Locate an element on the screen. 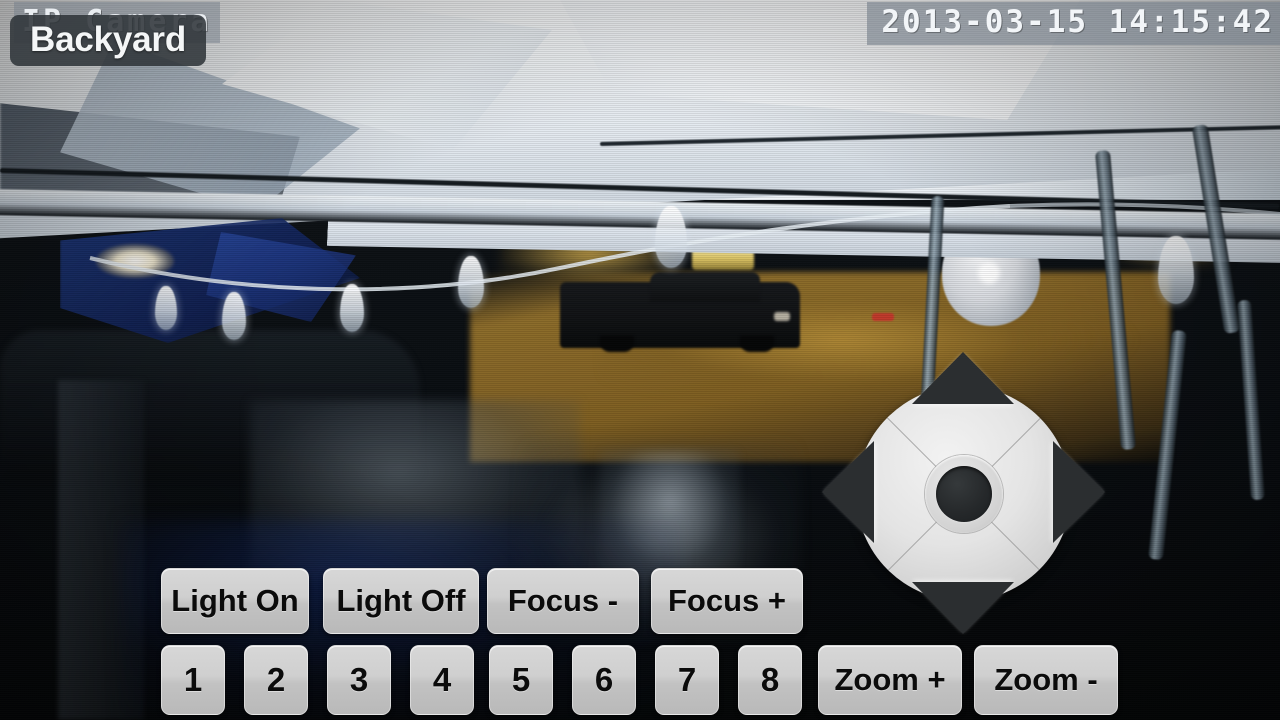 This screenshot has height=720, width=1280. ptz-home-button is located at coordinates (964, 494).